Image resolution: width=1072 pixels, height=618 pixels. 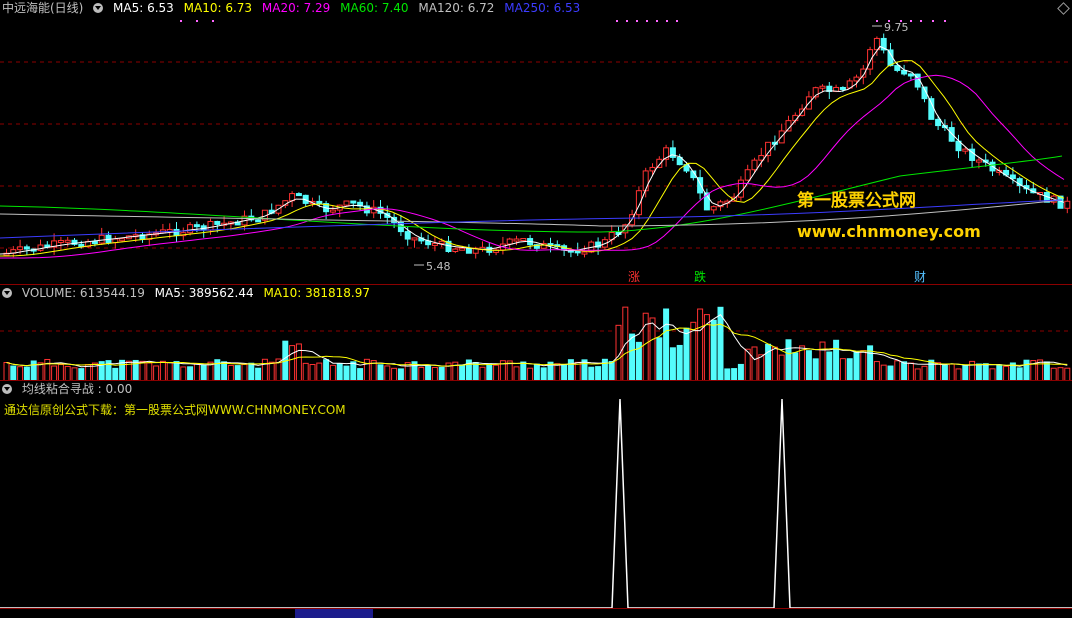 I want to click on vol-ma10-readout: MA10: 381818.97, so click(x=317, y=293).